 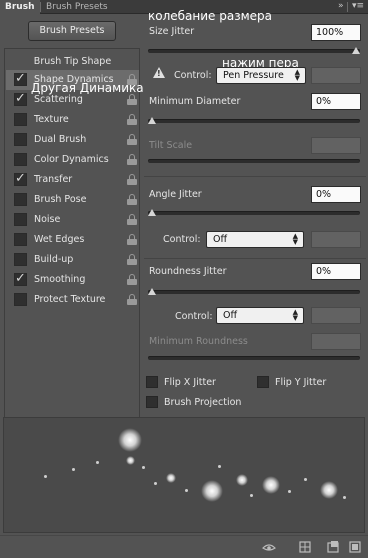 I want to click on brush-setting-item: Protect Texture, so click(x=72, y=300).